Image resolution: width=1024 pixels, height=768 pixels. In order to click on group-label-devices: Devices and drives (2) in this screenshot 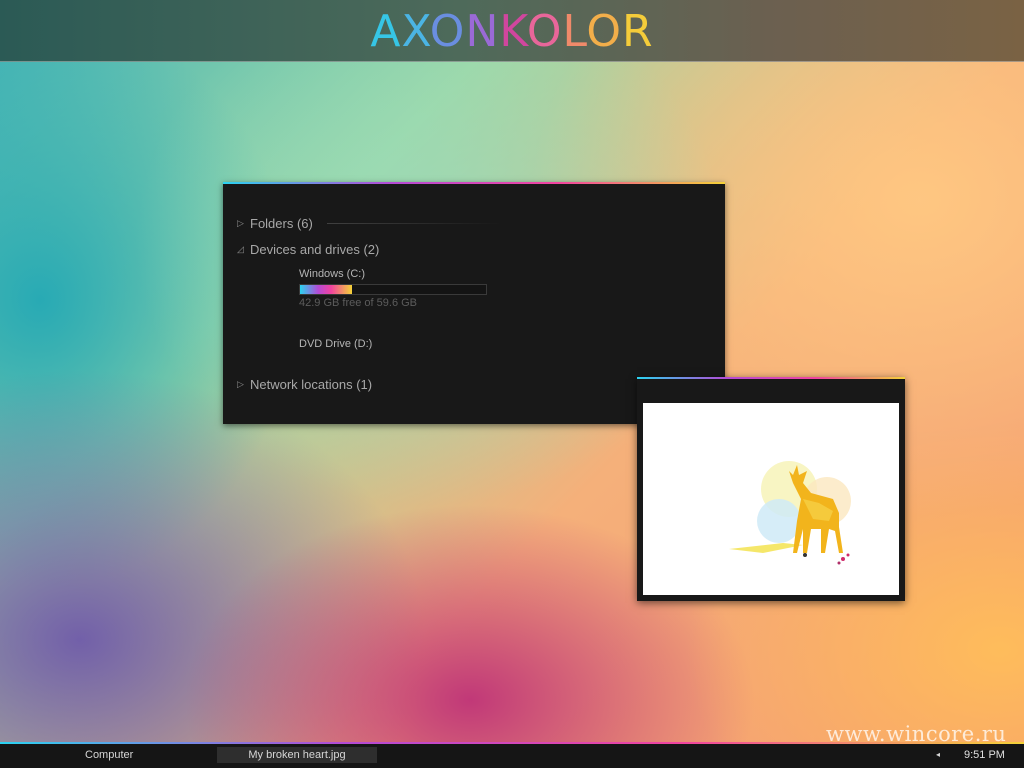, I will do `click(315, 249)`.